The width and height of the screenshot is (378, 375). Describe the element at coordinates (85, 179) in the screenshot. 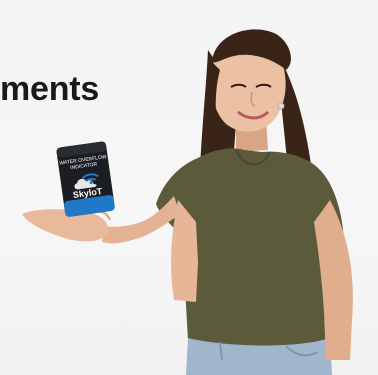

I see `water-overflow-indicator-device: WATER OVERFLOW INDICATOR SkyloT` at that location.